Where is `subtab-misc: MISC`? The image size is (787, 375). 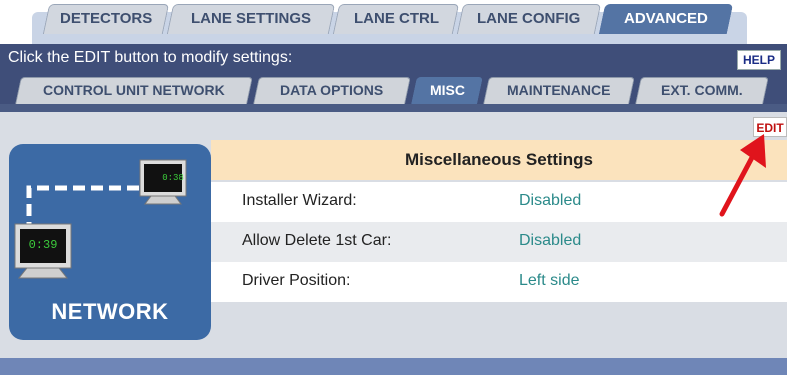
subtab-misc: MISC is located at coordinates (447, 90).